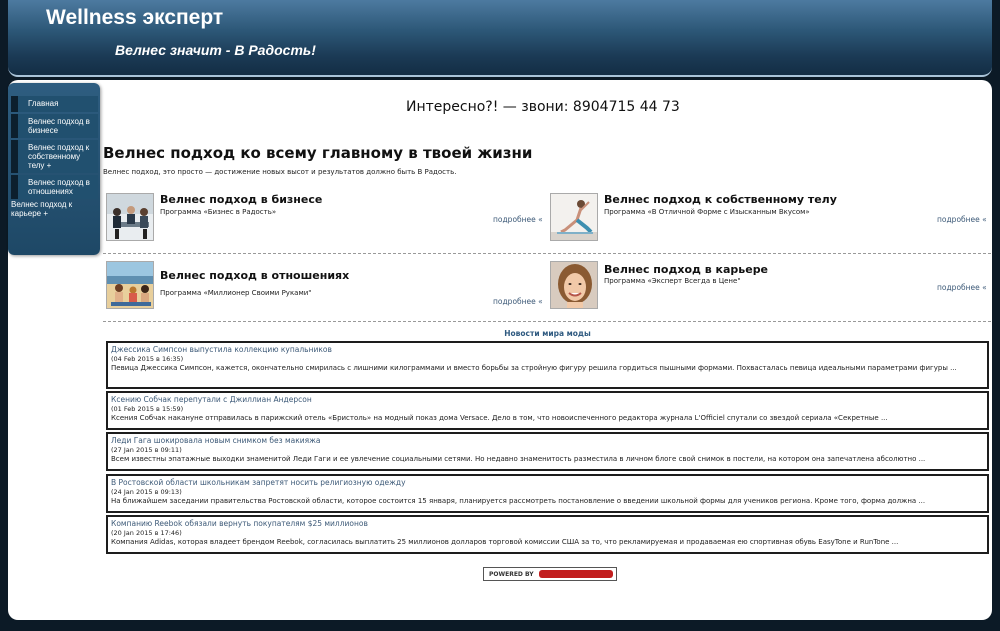 The width and height of the screenshot is (1000, 631). What do you see at coordinates (236, 293) in the screenshot?
I see `card-subtitle-relationships: Программа «Миллионер Своими Руками"` at bounding box center [236, 293].